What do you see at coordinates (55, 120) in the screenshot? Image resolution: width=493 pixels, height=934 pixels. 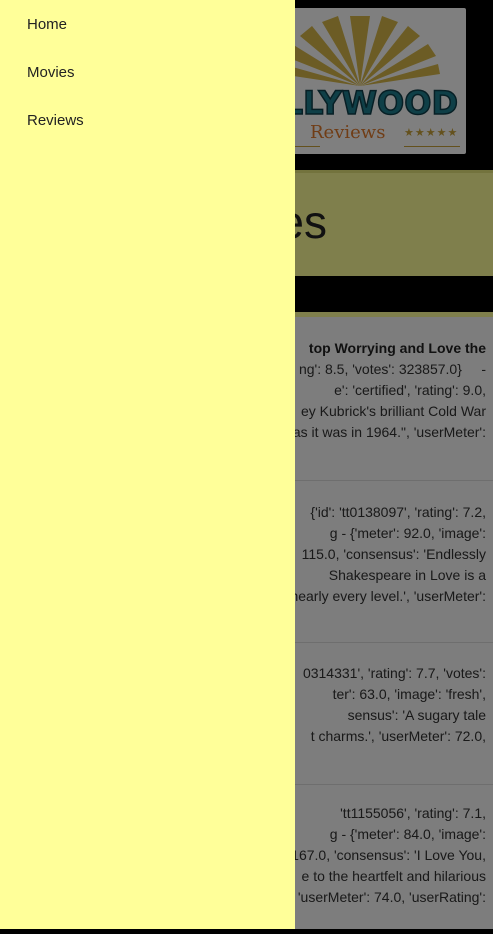 I see `nav-item-reviews: Reviews` at bounding box center [55, 120].